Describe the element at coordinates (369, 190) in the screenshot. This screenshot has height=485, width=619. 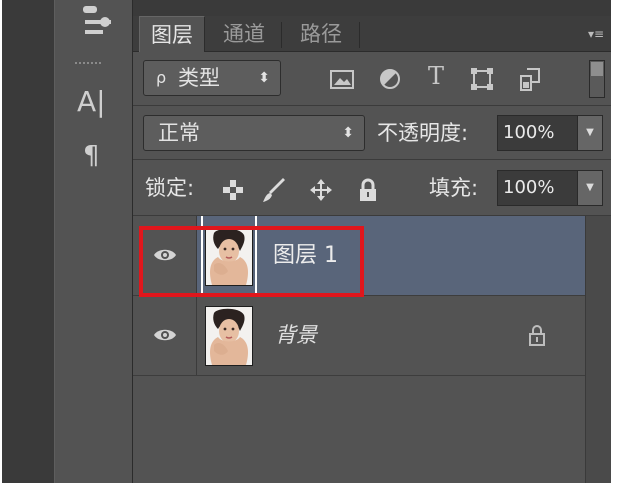
I see `lock-all-icon` at that location.